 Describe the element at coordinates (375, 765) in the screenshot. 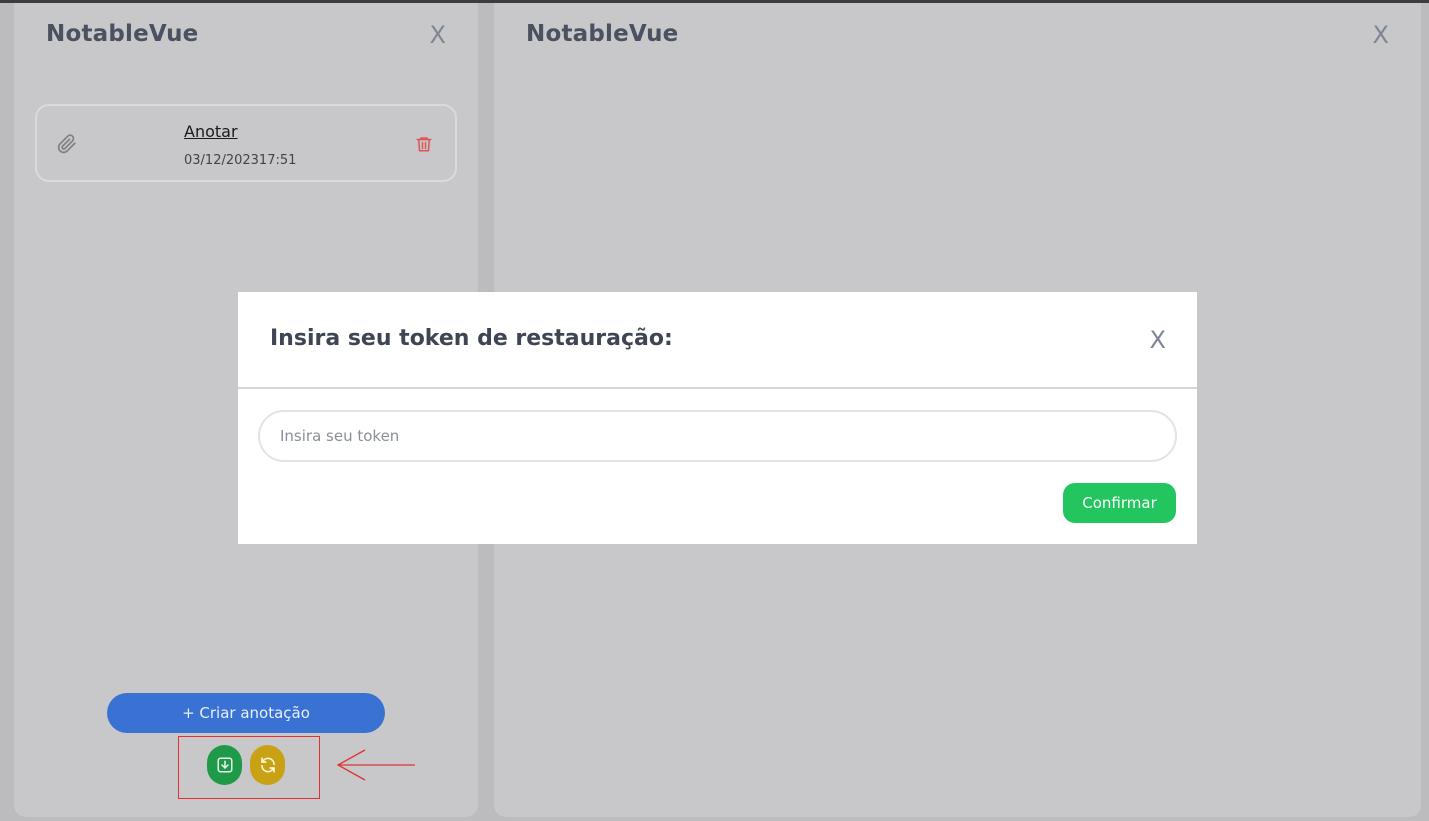

I see `arrow-left-annotation-icon` at that location.